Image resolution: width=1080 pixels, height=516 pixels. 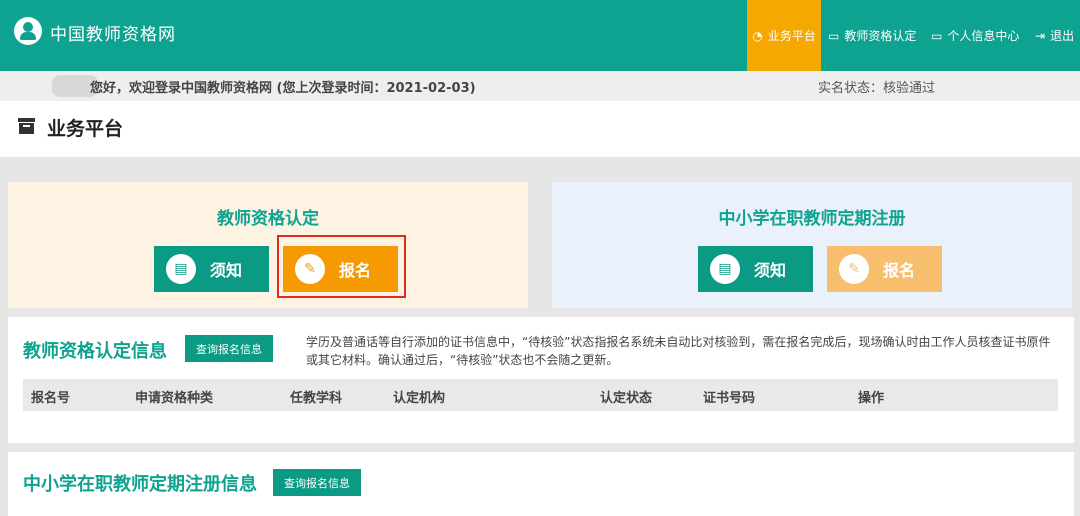 I want to click on realname-status: 实名状态：核验通过, so click(x=877, y=88).